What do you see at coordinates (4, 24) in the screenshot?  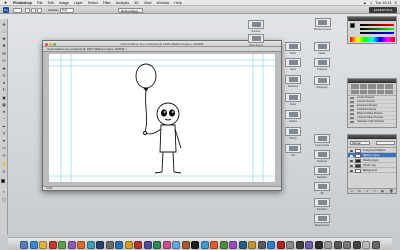 I see `move-tool-icon: ✥` at bounding box center [4, 24].